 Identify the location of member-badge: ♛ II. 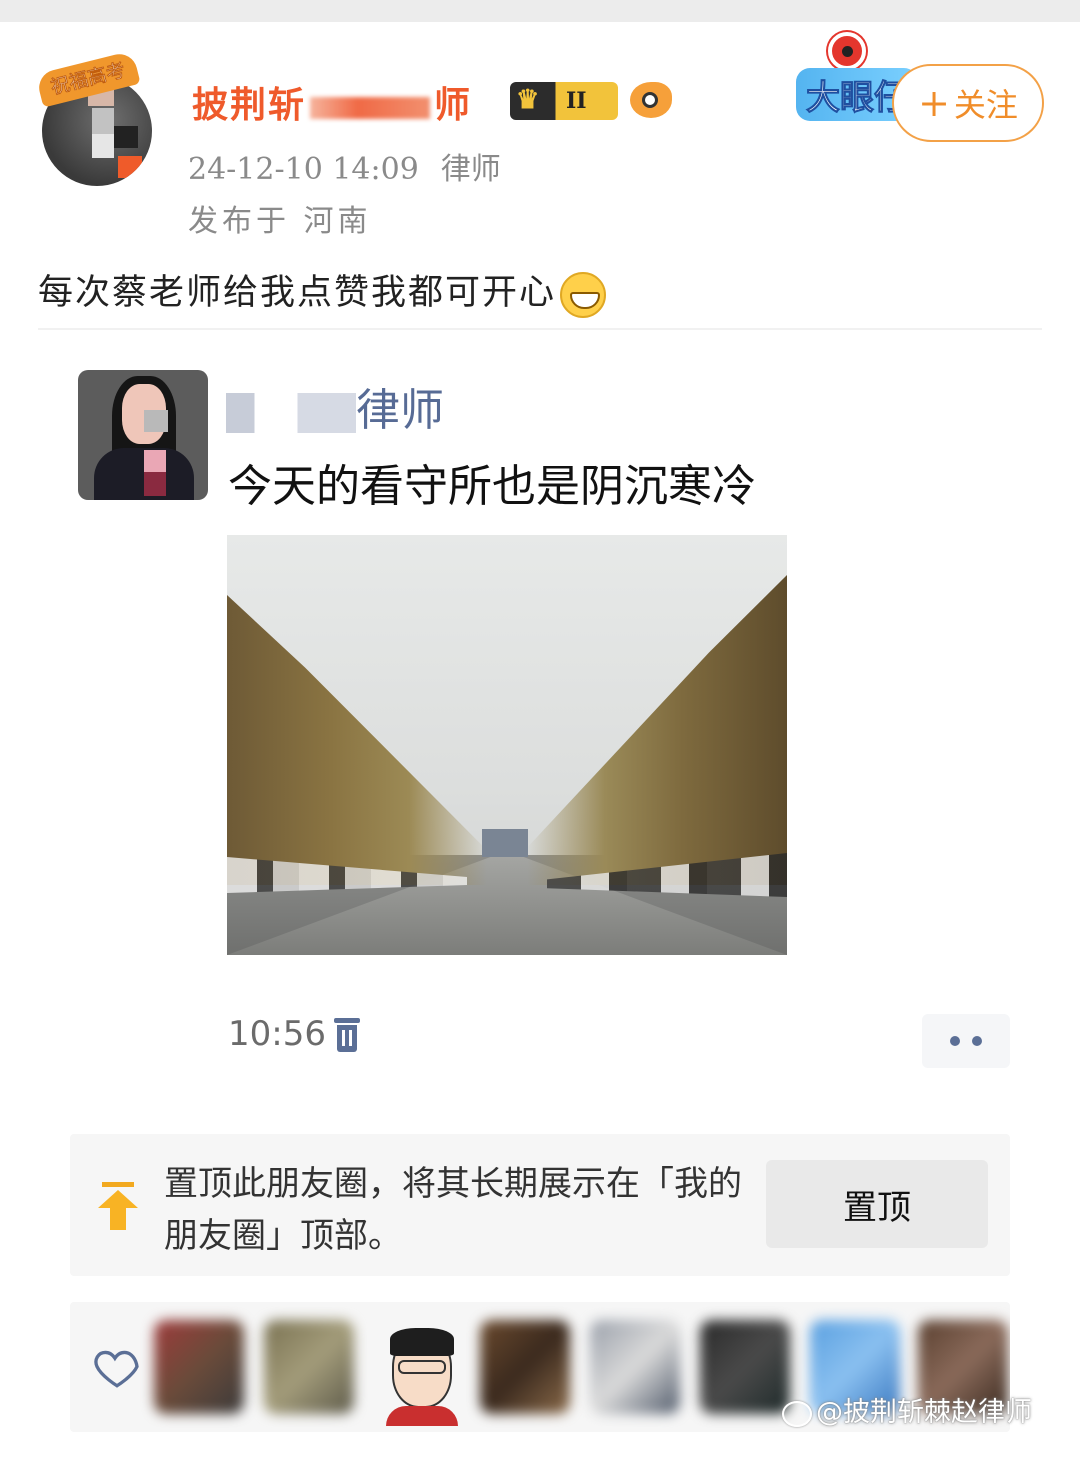
(564, 101).